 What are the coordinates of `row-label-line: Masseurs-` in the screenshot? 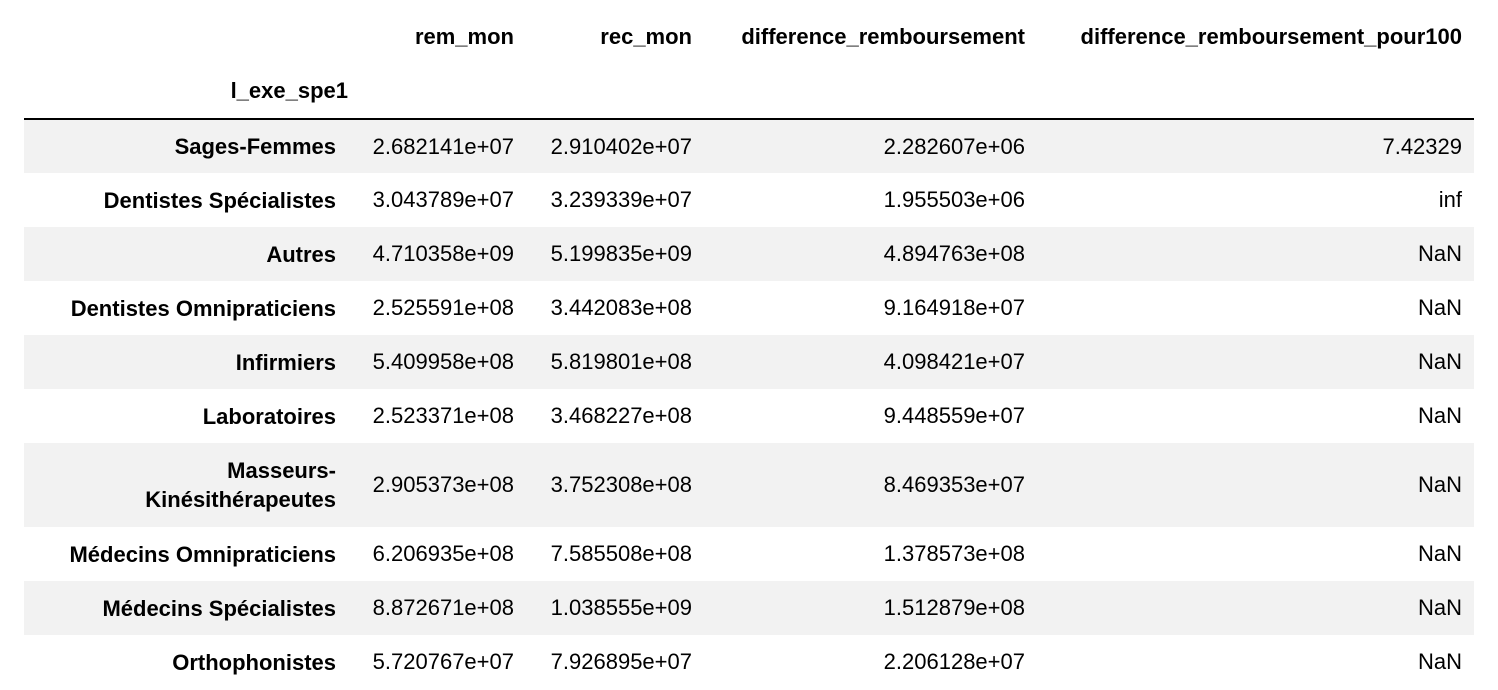 It's located at (281, 470).